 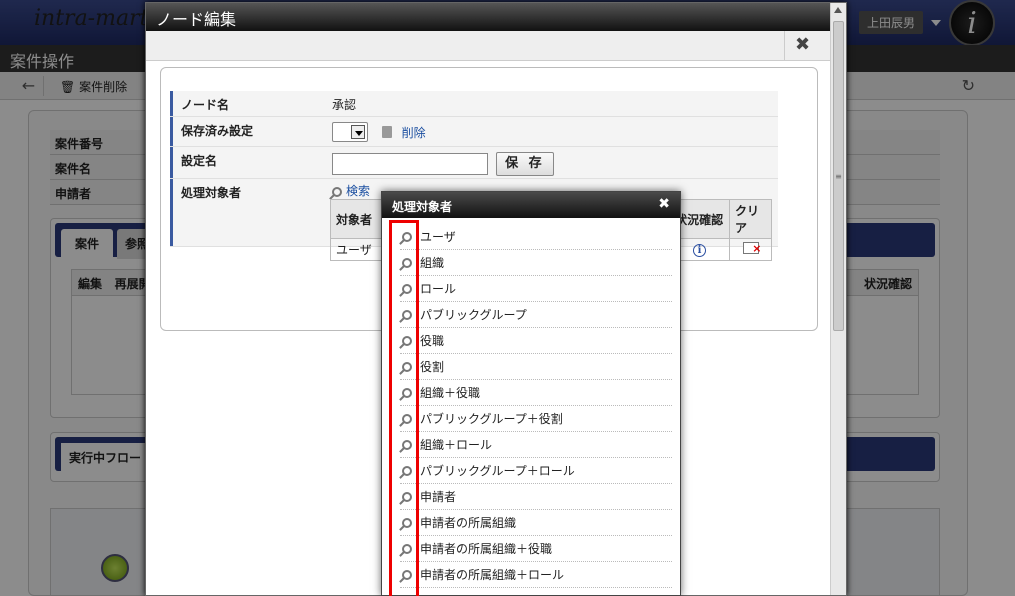 I want to click on dialog-title: ノード編集, so click(x=496, y=17).